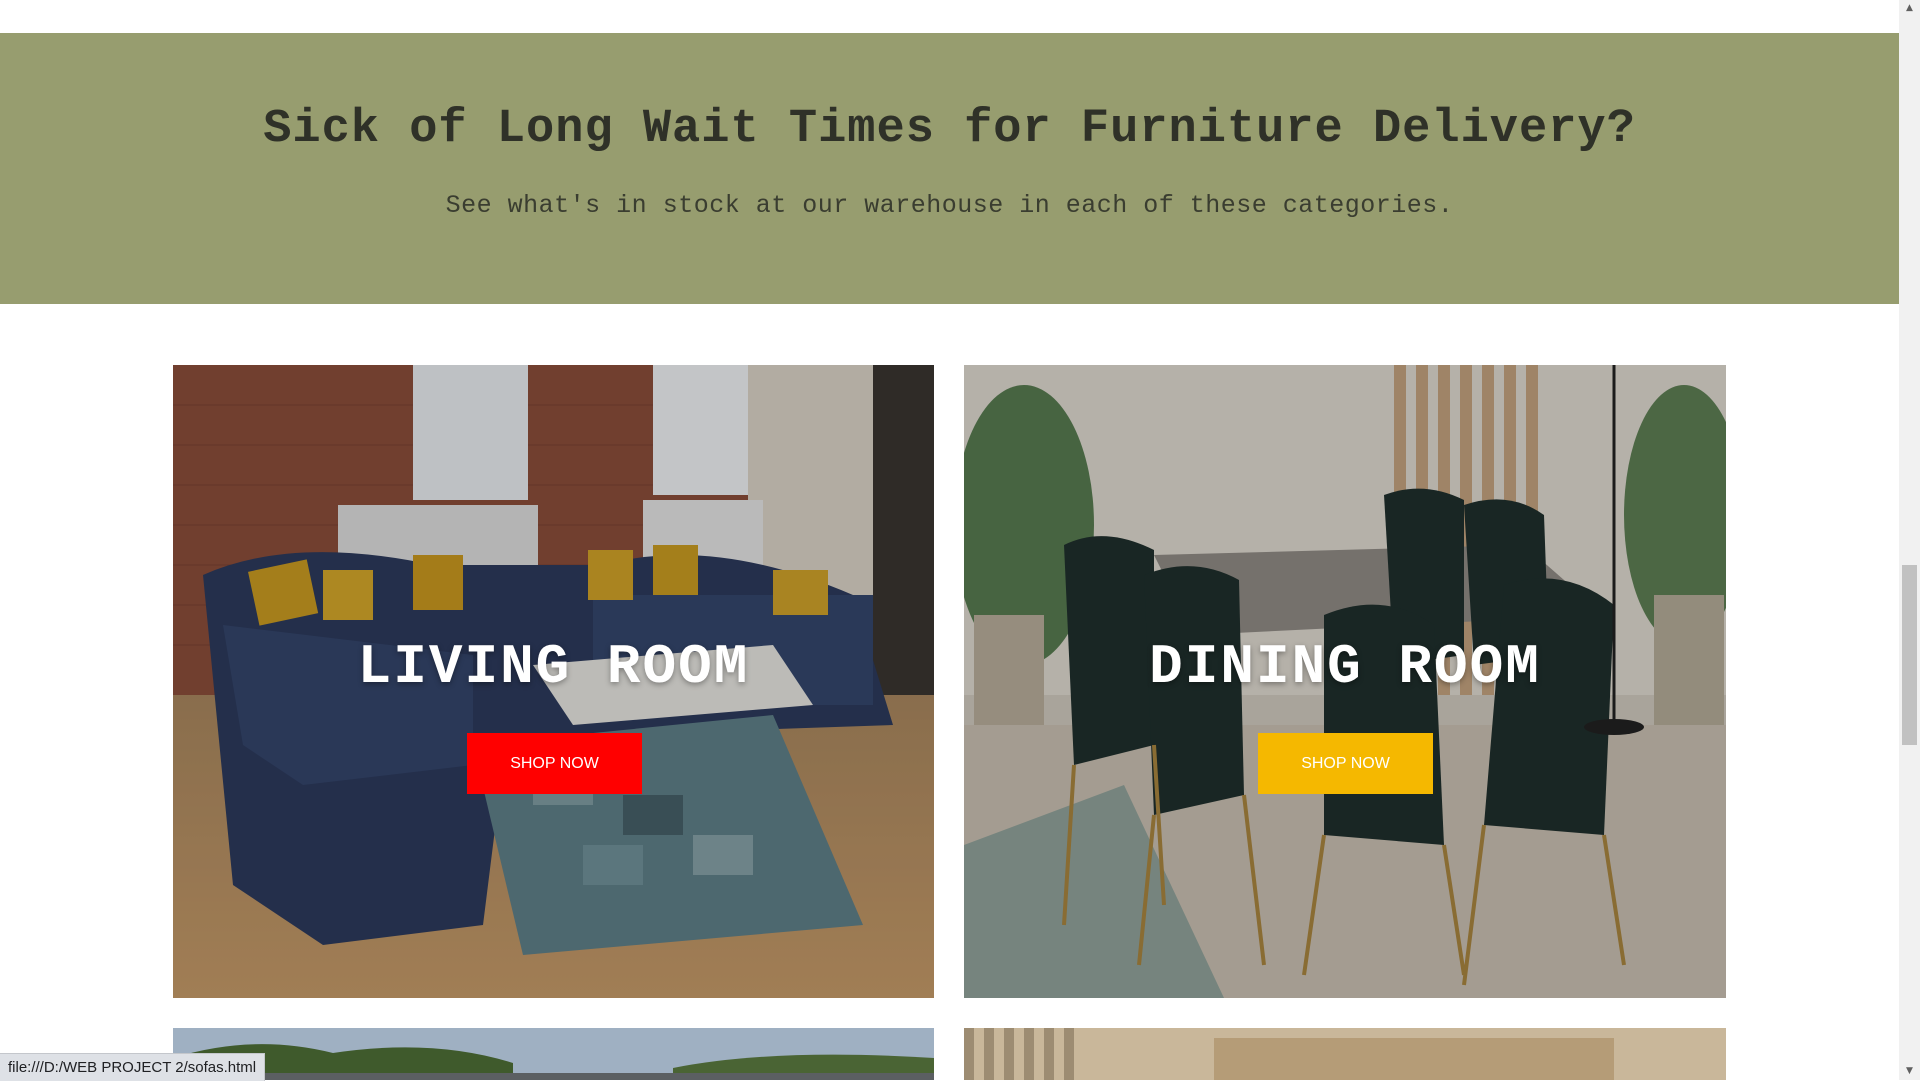  I want to click on vertical-scrollbar: ▲ ▼, so click(1909, 540).